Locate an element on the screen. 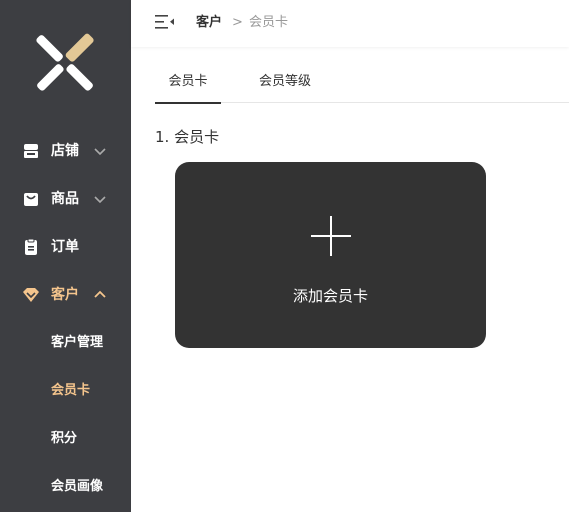  sidebar-subitem-points: 积分 is located at coordinates (65, 439).